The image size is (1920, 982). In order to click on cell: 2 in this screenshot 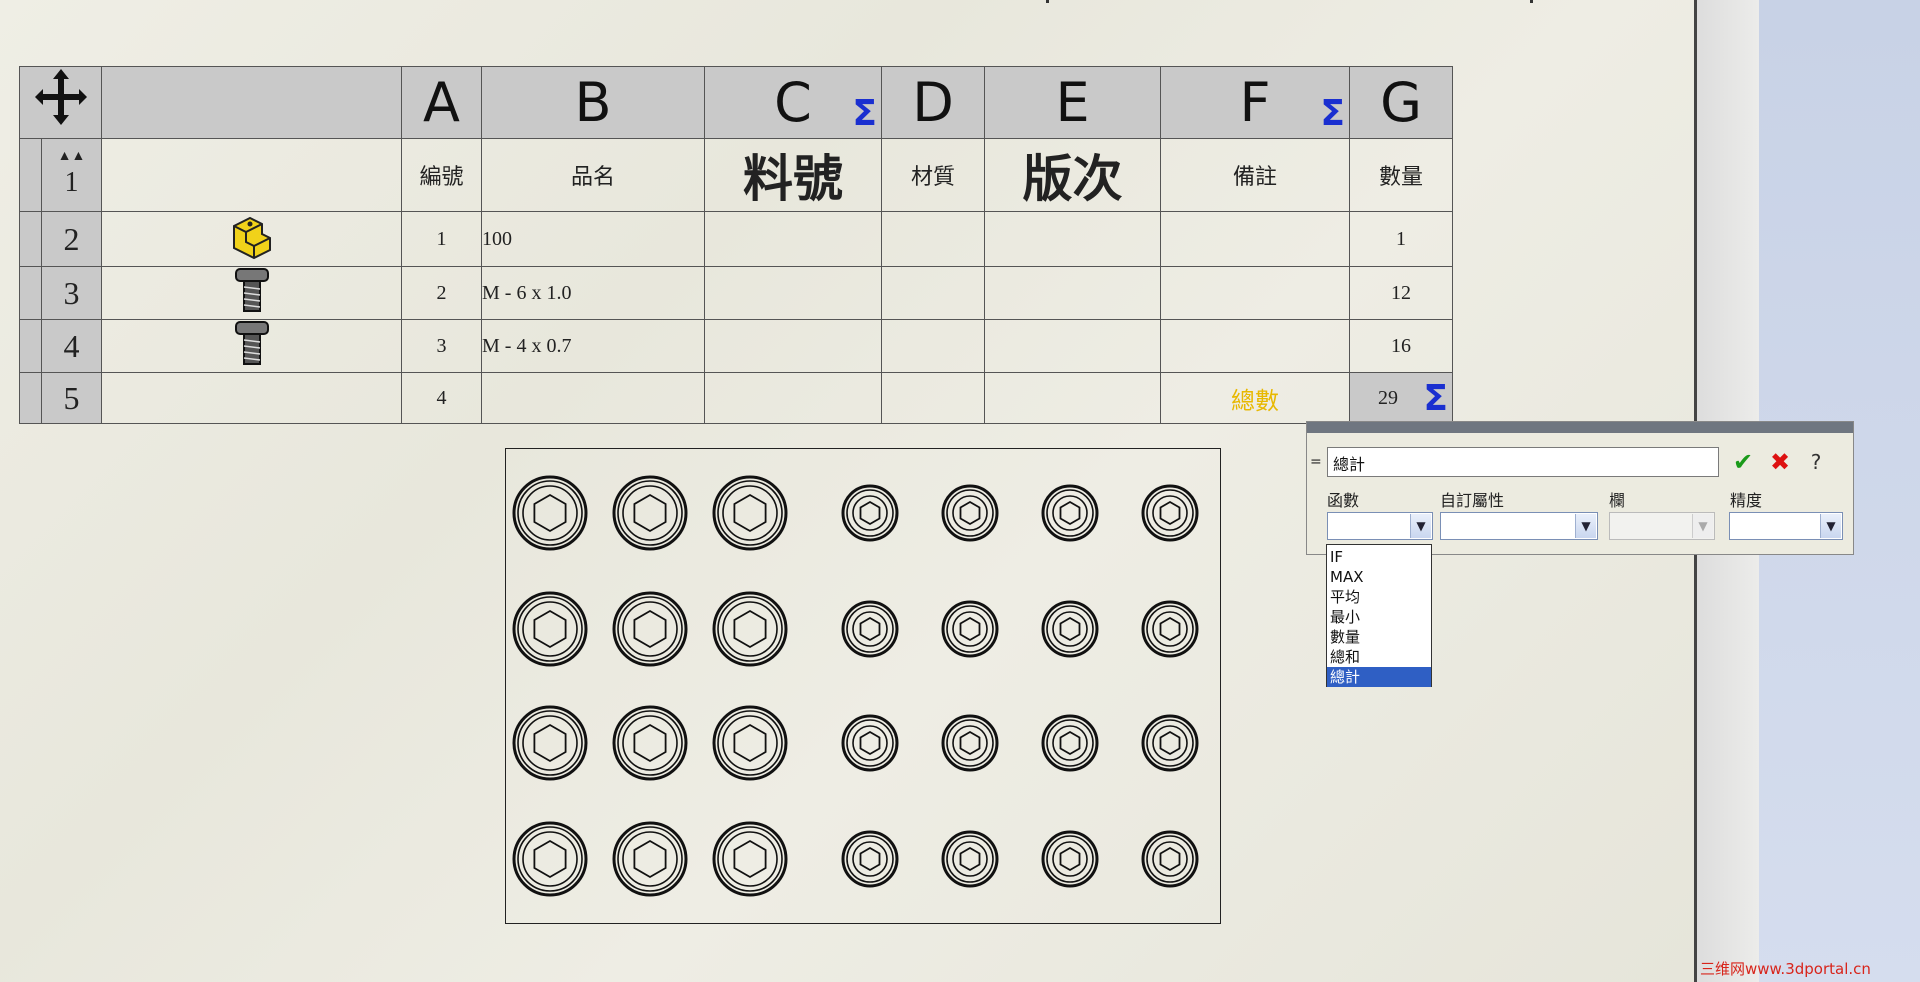, I will do `click(441, 293)`.